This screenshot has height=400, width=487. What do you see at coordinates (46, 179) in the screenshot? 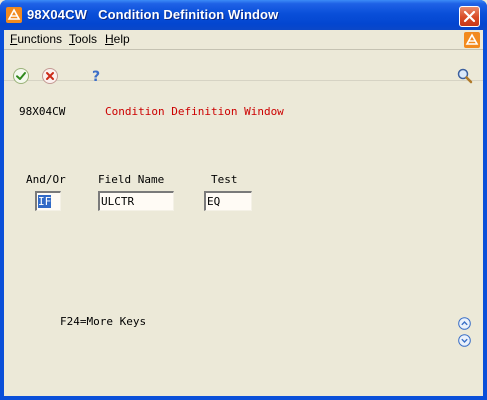
I see `column-label-and-or: And/Or` at bounding box center [46, 179].